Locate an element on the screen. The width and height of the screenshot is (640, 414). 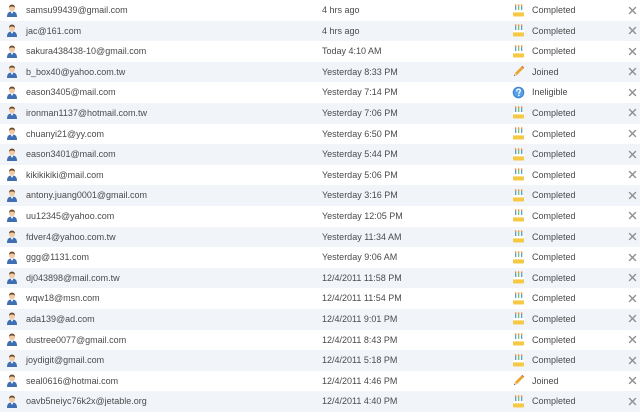
invitee-email: oavb5neiyc76k2x@jetable.org is located at coordinates (86, 401).